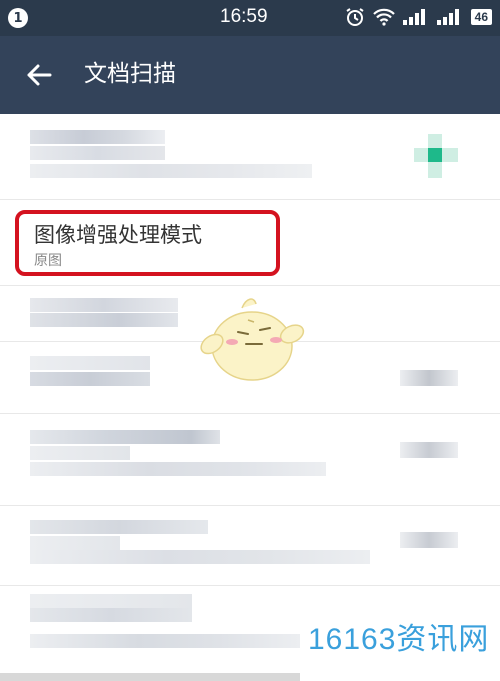 The width and height of the screenshot is (500, 681). What do you see at coordinates (383, 17) in the screenshot?
I see `wifi-icon` at bounding box center [383, 17].